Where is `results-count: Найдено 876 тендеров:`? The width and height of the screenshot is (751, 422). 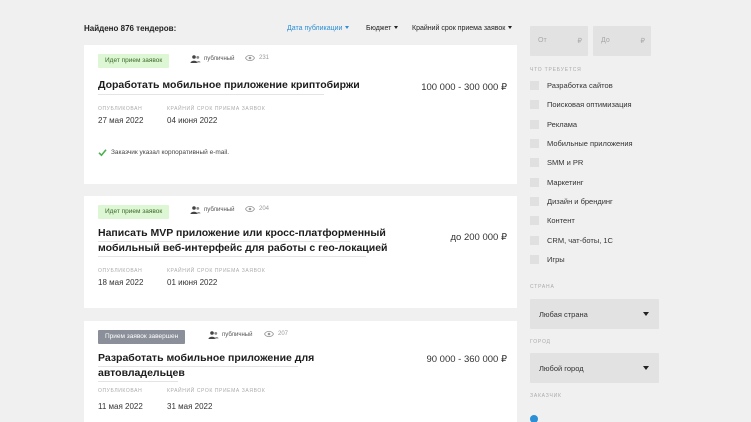 results-count: Найдено 876 тендеров: is located at coordinates (130, 28).